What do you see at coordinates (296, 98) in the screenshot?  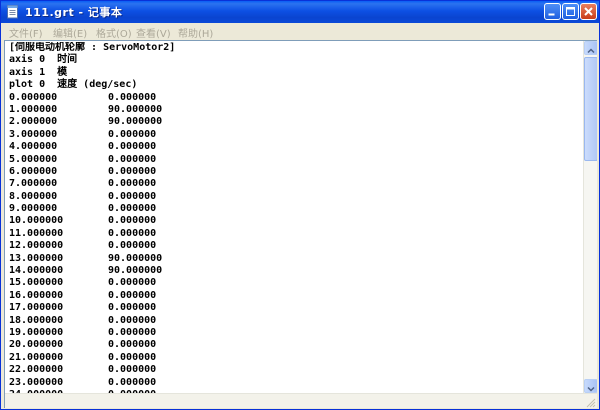 I see `data-row: 0.000000 0.000000` at bounding box center [296, 98].